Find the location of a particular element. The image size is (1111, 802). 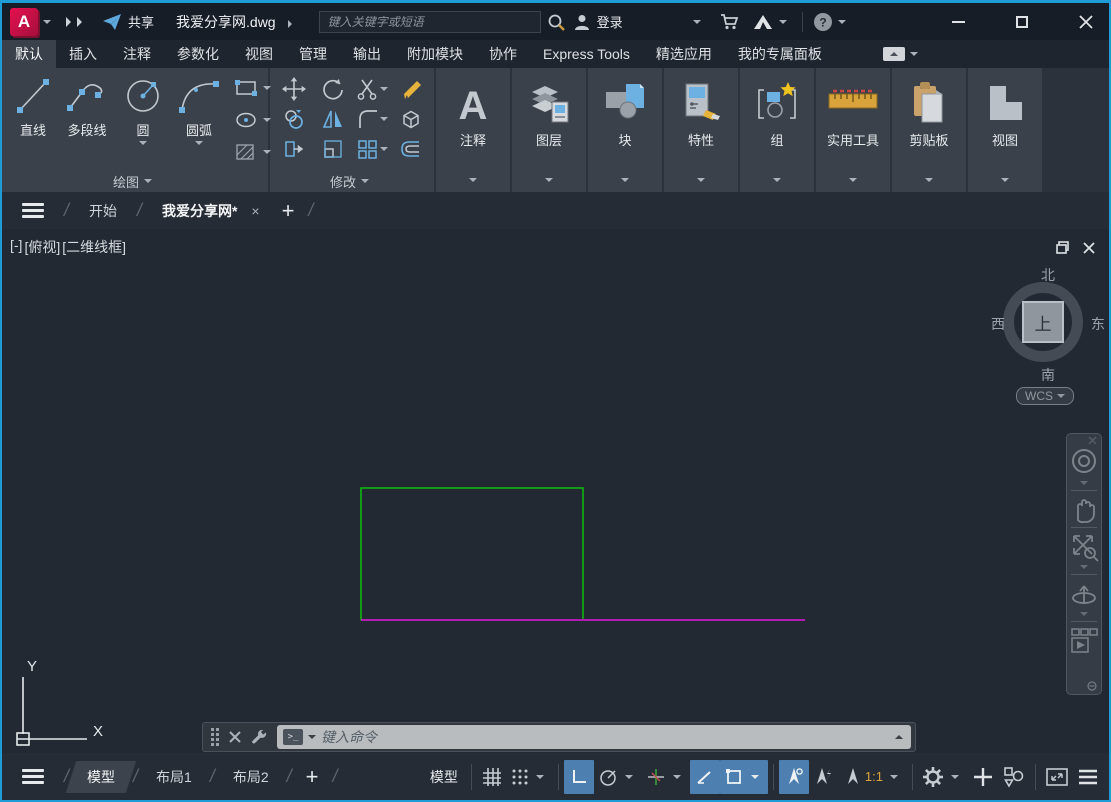

command-expand-caret-icon is located at coordinates (899, 735).